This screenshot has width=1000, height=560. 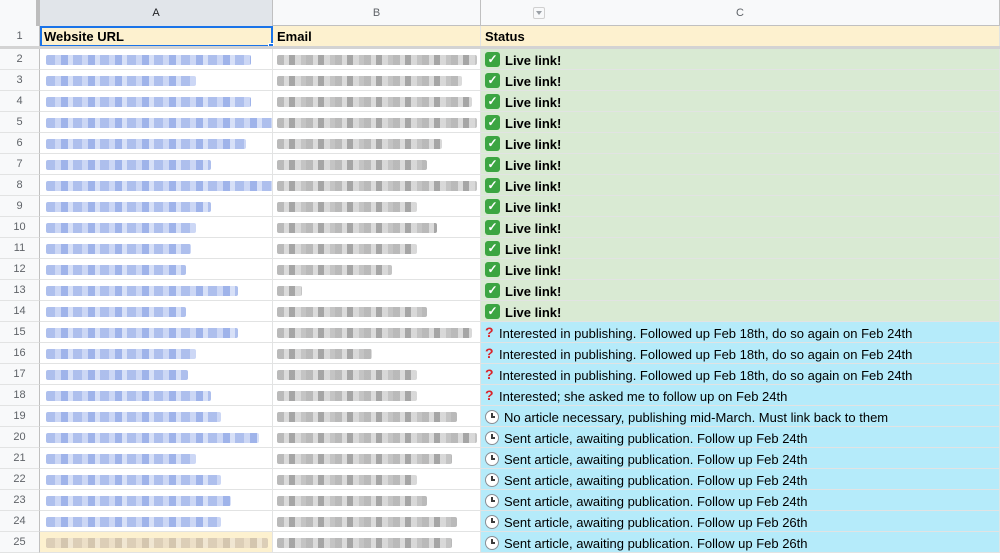 What do you see at coordinates (20, 416) in the screenshot?
I see `row-number: 19` at bounding box center [20, 416].